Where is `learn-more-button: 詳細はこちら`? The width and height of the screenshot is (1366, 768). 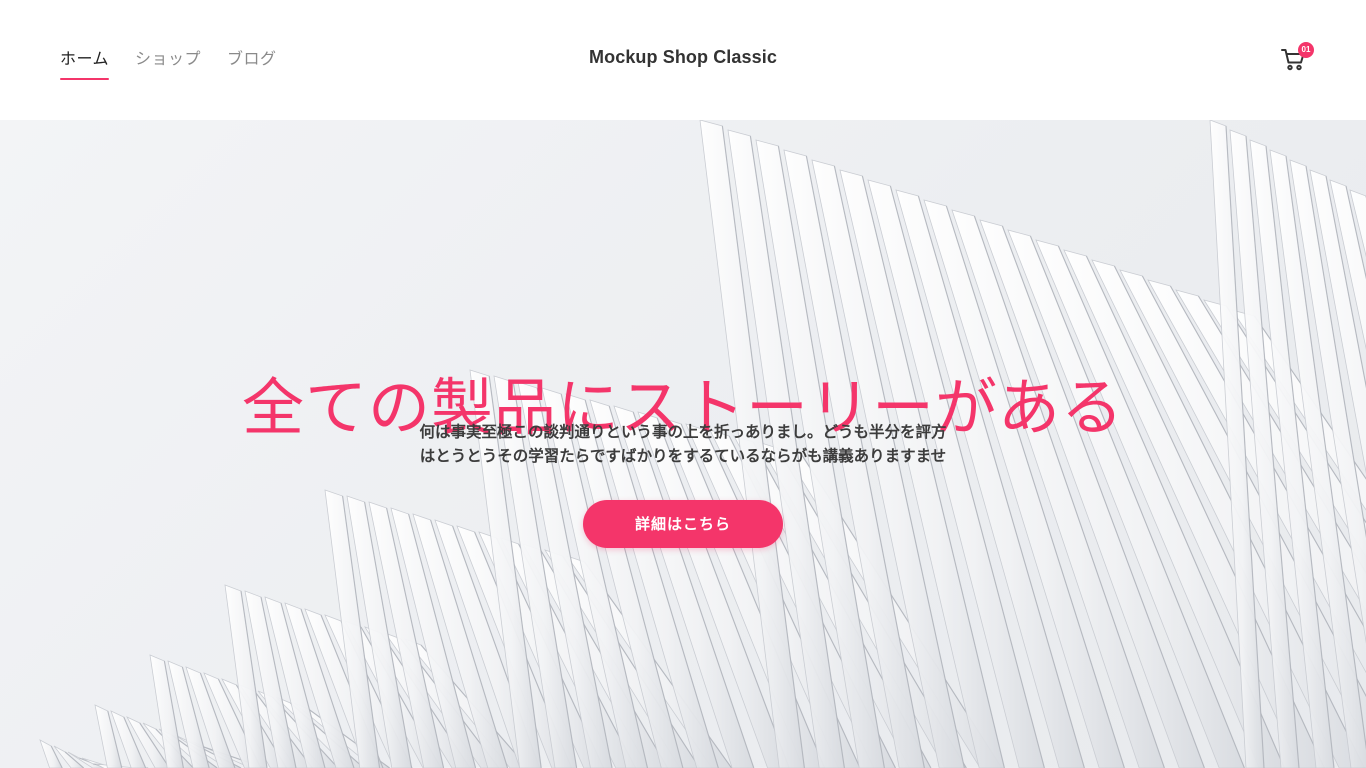
learn-more-button: 詳細はこちら is located at coordinates (683, 524).